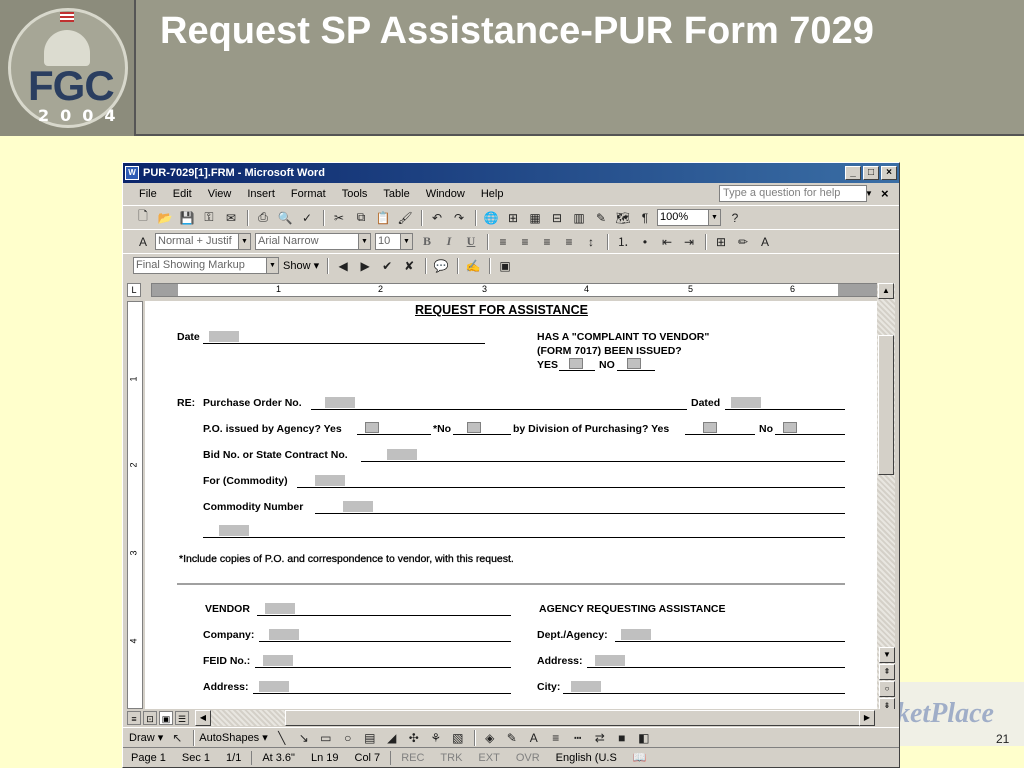  What do you see at coordinates (220, 194) in the screenshot?
I see `menu-view: View` at bounding box center [220, 194].